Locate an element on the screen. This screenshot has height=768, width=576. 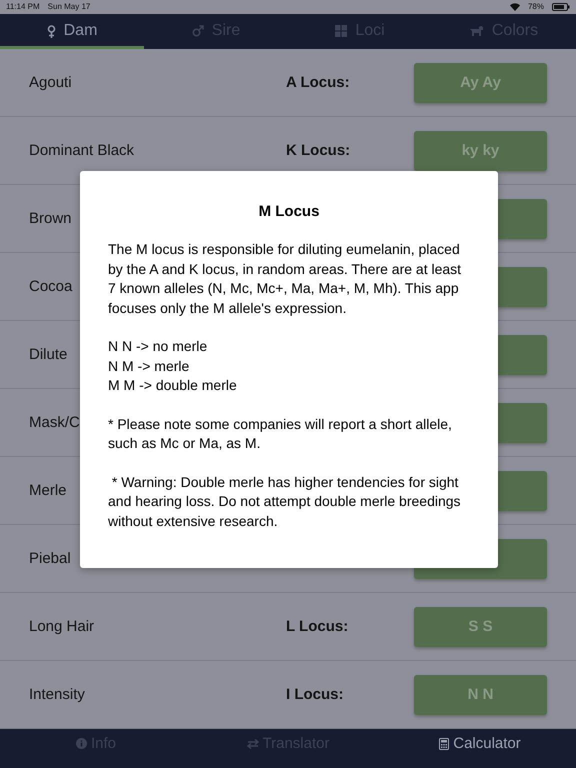
male-icon is located at coordinates (198, 31).